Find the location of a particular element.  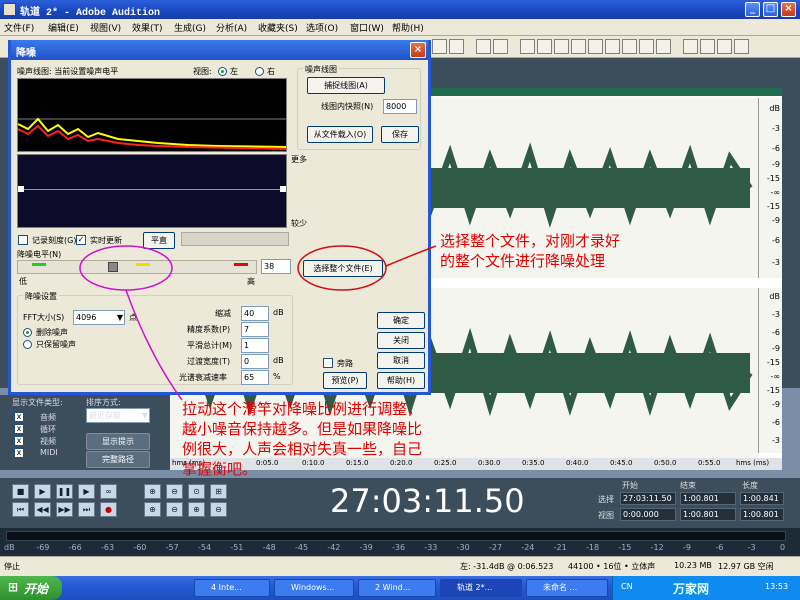

annotation-text: 掌握衡吧。 is located at coordinates (220, 469).